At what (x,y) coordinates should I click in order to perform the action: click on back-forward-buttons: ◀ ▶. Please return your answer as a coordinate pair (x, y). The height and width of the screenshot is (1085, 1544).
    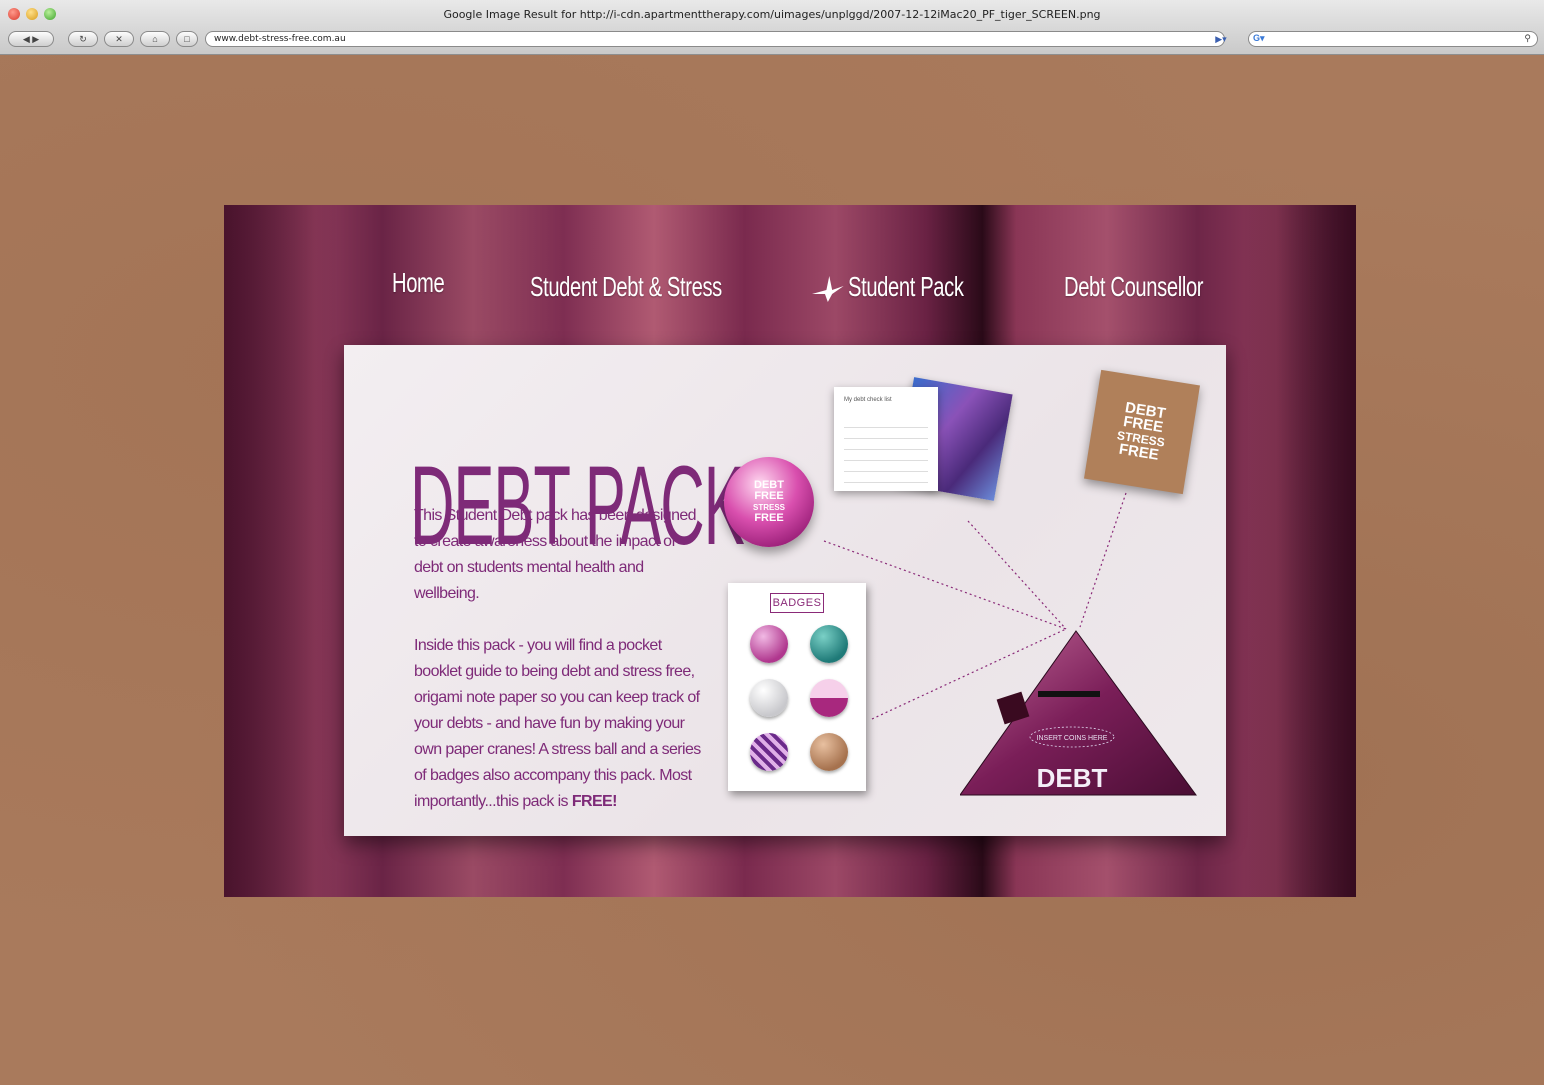
    Looking at the image, I should click on (31, 39).